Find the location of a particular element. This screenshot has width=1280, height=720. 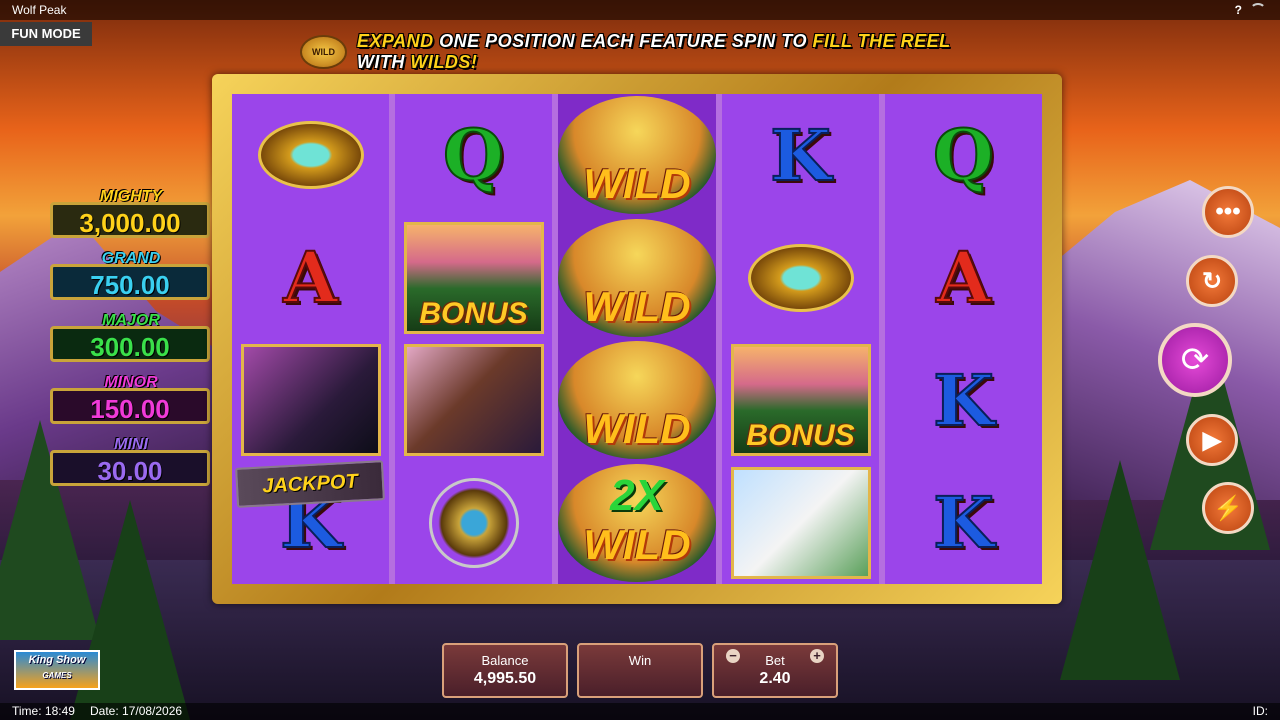

jackpot-name: MINOR is located at coordinates (131, 382).